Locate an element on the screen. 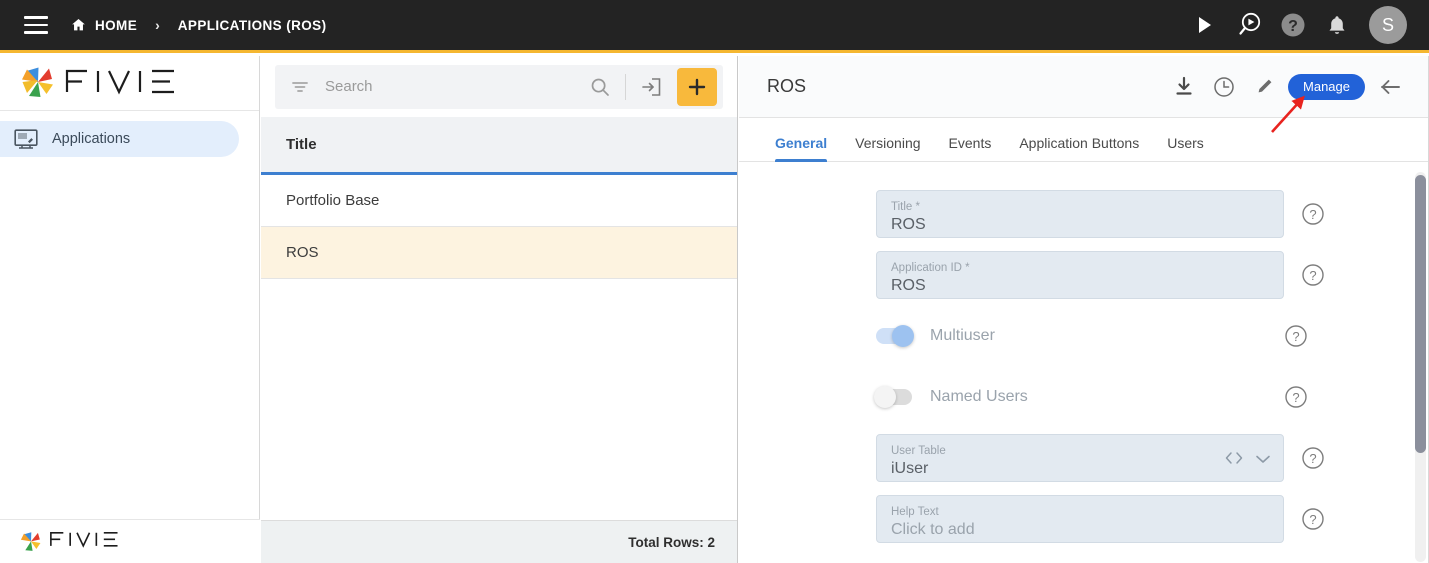 The height and width of the screenshot is (563, 1429). title-field: Title * ROS is located at coordinates (1080, 214).